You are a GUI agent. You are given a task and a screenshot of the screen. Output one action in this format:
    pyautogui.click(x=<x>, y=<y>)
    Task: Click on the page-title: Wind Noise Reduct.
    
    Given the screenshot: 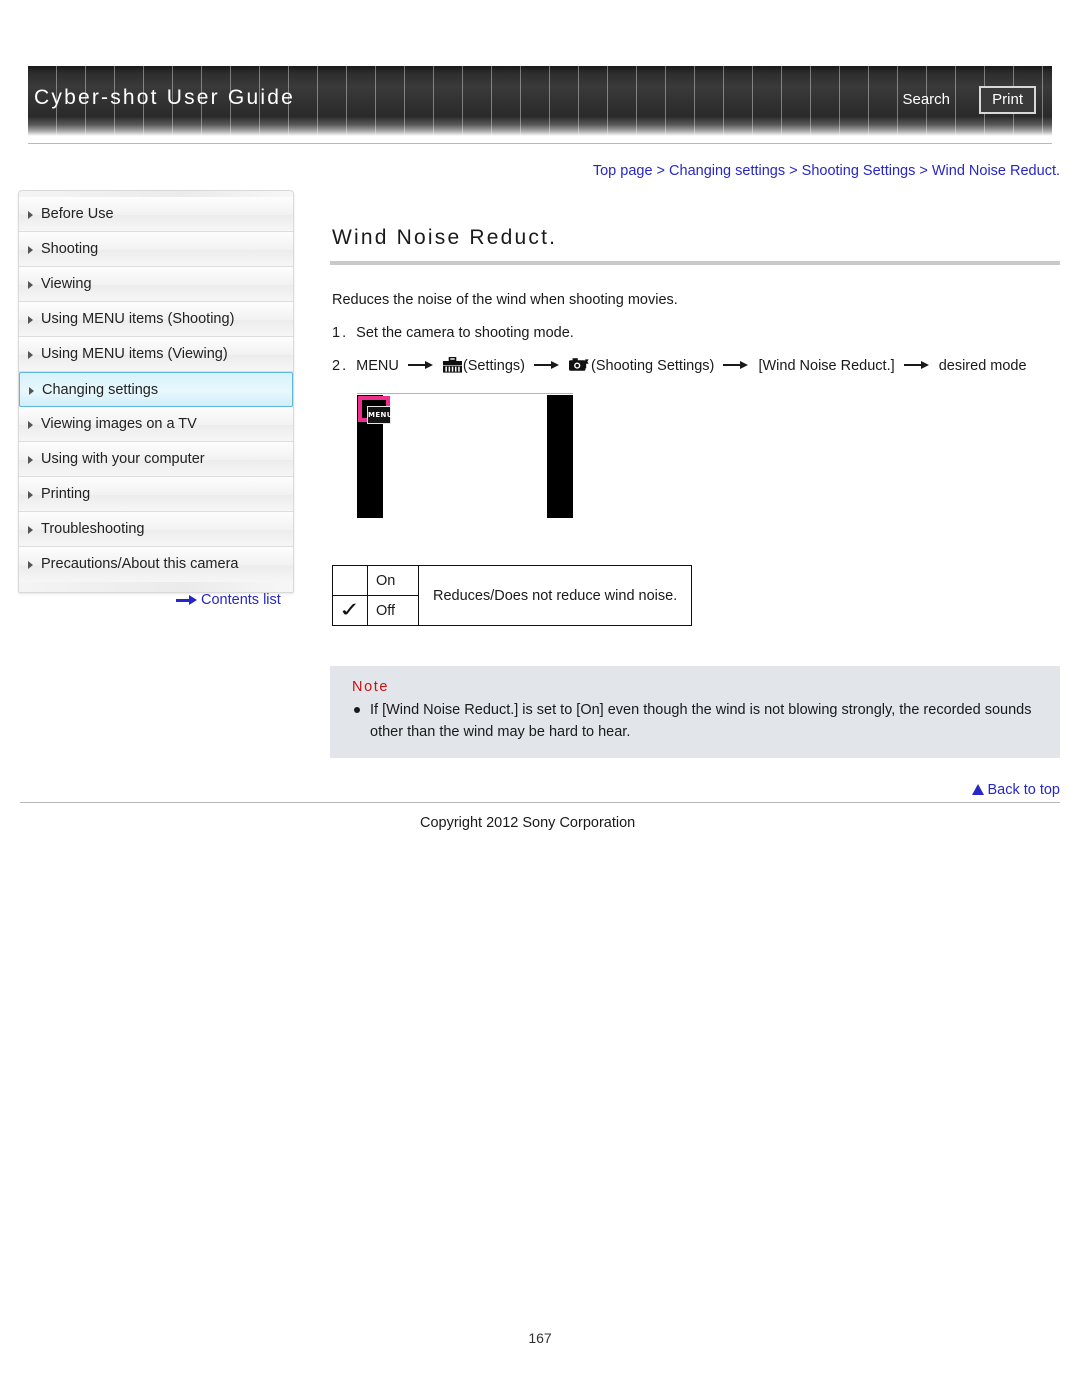 What is the action you would take?
    pyautogui.click(x=445, y=237)
    